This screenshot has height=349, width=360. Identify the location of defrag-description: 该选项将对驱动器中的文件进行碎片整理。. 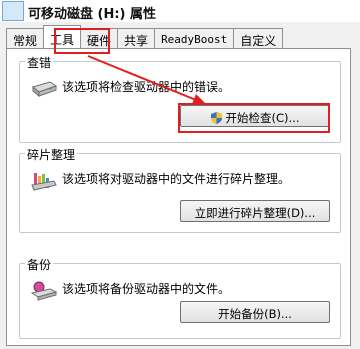
(176, 179).